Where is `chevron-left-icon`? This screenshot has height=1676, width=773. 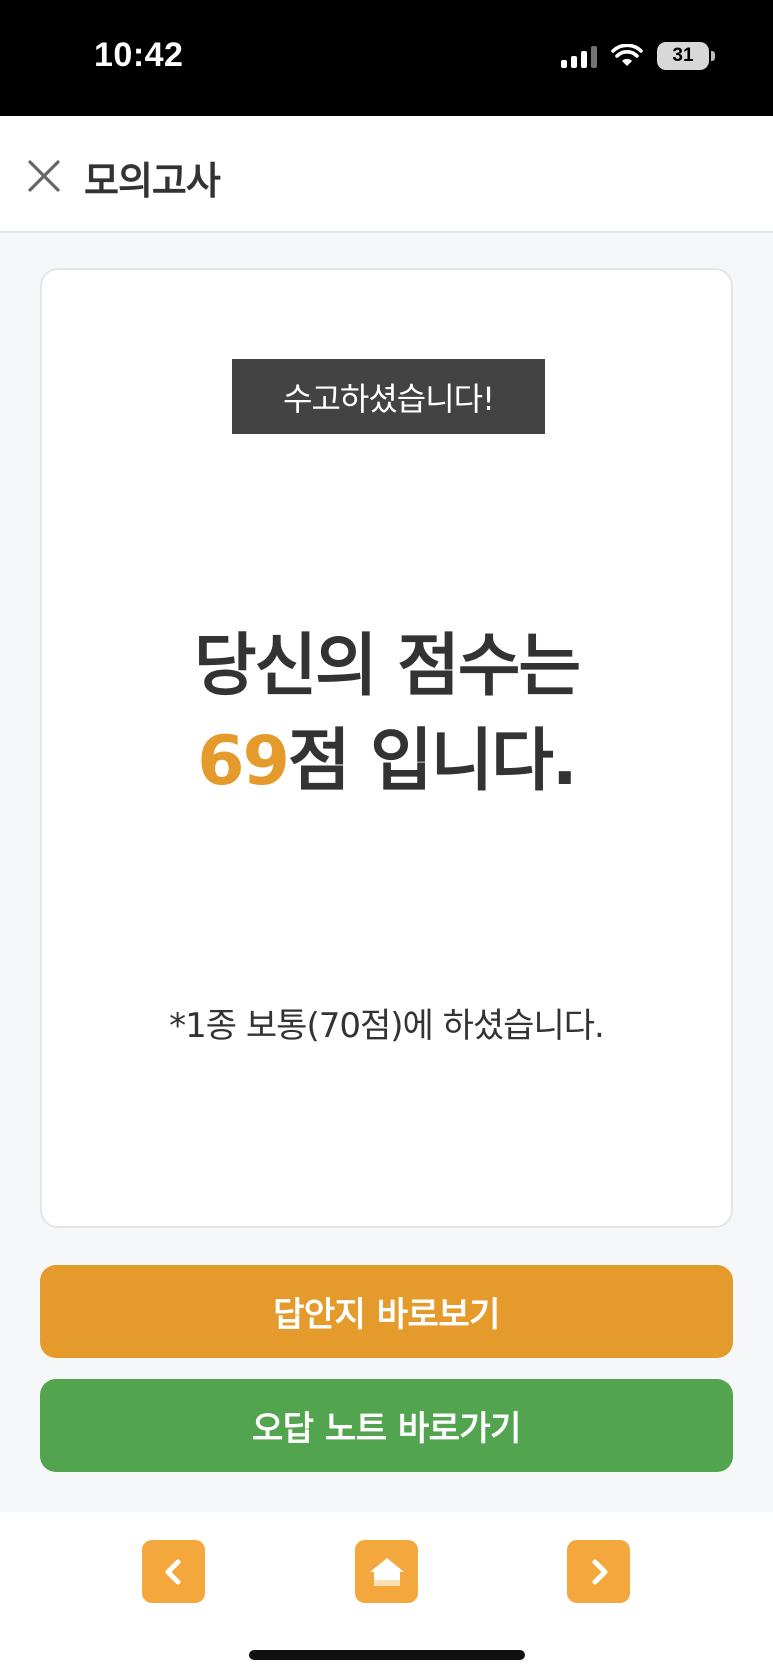
chevron-left-icon is located at coordinates (172, 1571).